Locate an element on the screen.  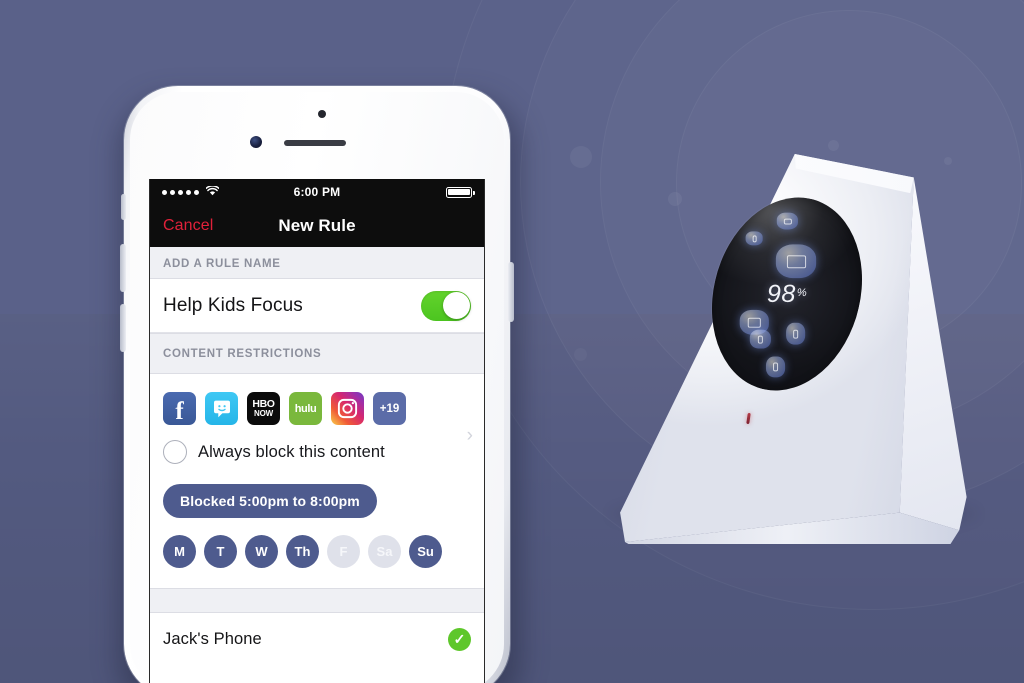
always-block-label: Always block this content is located at coordinates (291, 451).